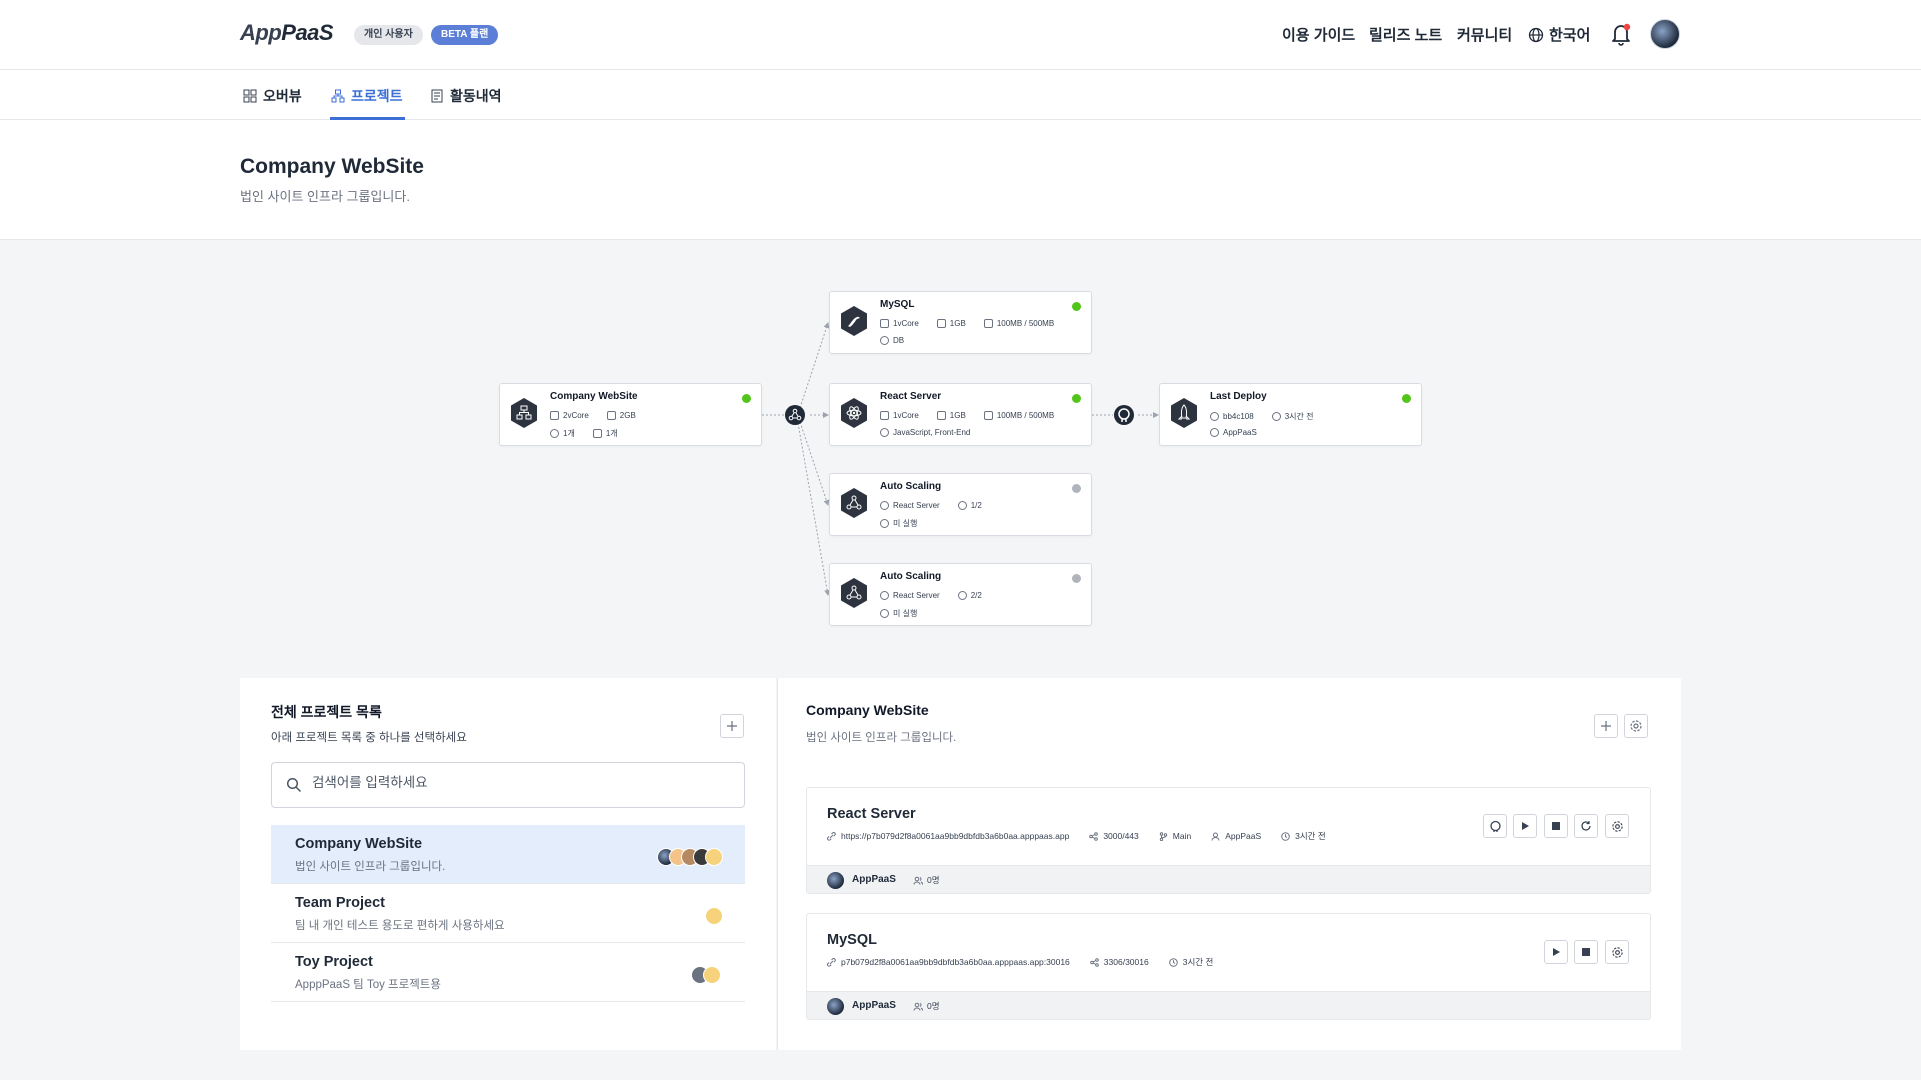  Describe the element at coordinates (941, 415) in the screenshot. I see `memory-icon` at that location.